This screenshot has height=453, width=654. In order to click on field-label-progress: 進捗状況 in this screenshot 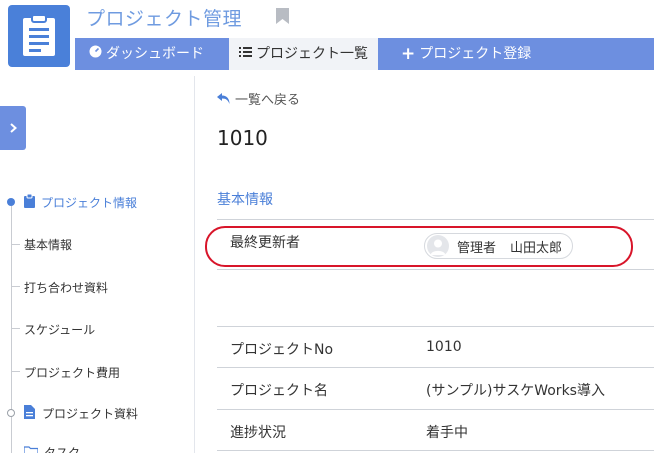, I will do `click(258, 433)`.